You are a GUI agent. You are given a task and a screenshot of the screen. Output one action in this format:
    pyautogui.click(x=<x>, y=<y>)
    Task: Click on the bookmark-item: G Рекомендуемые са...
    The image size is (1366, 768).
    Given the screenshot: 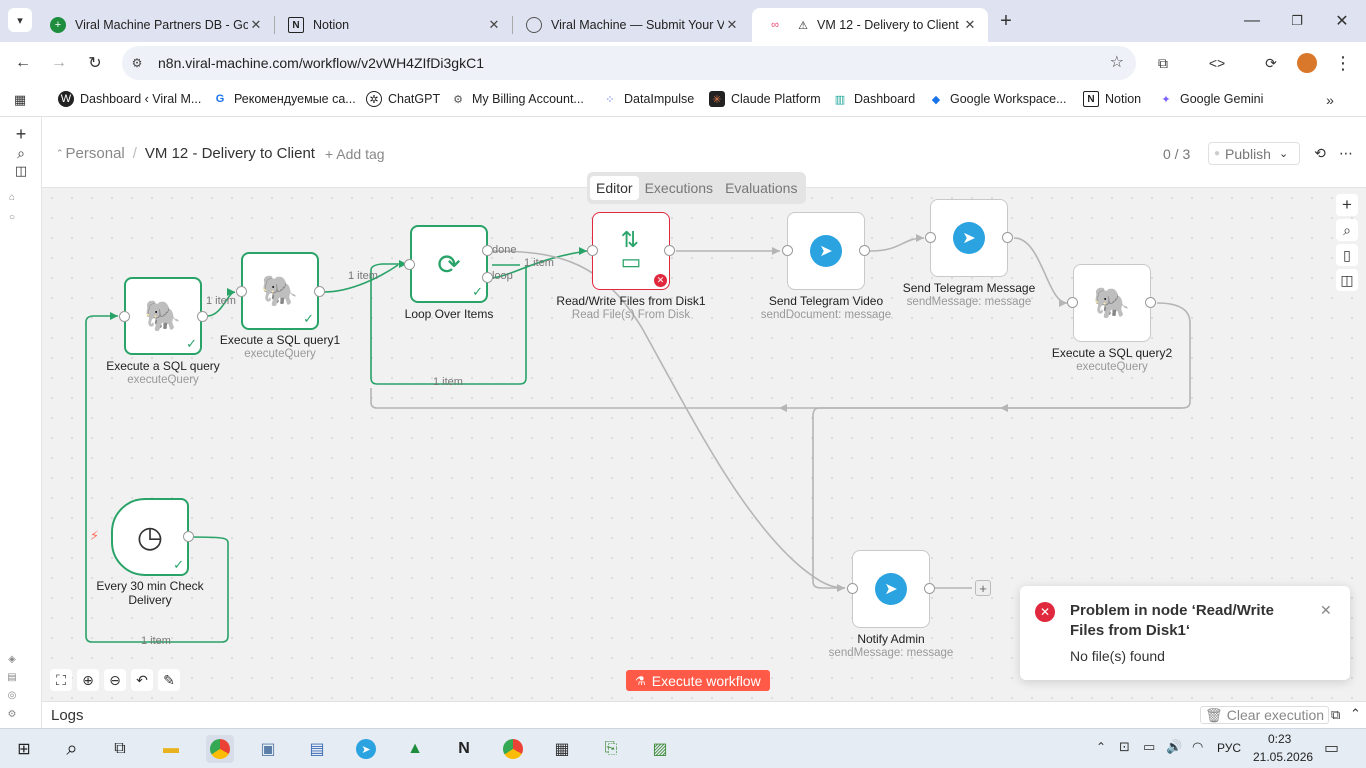 What is the action you would take?
    pyautogui.click(x=284, y=99)
    